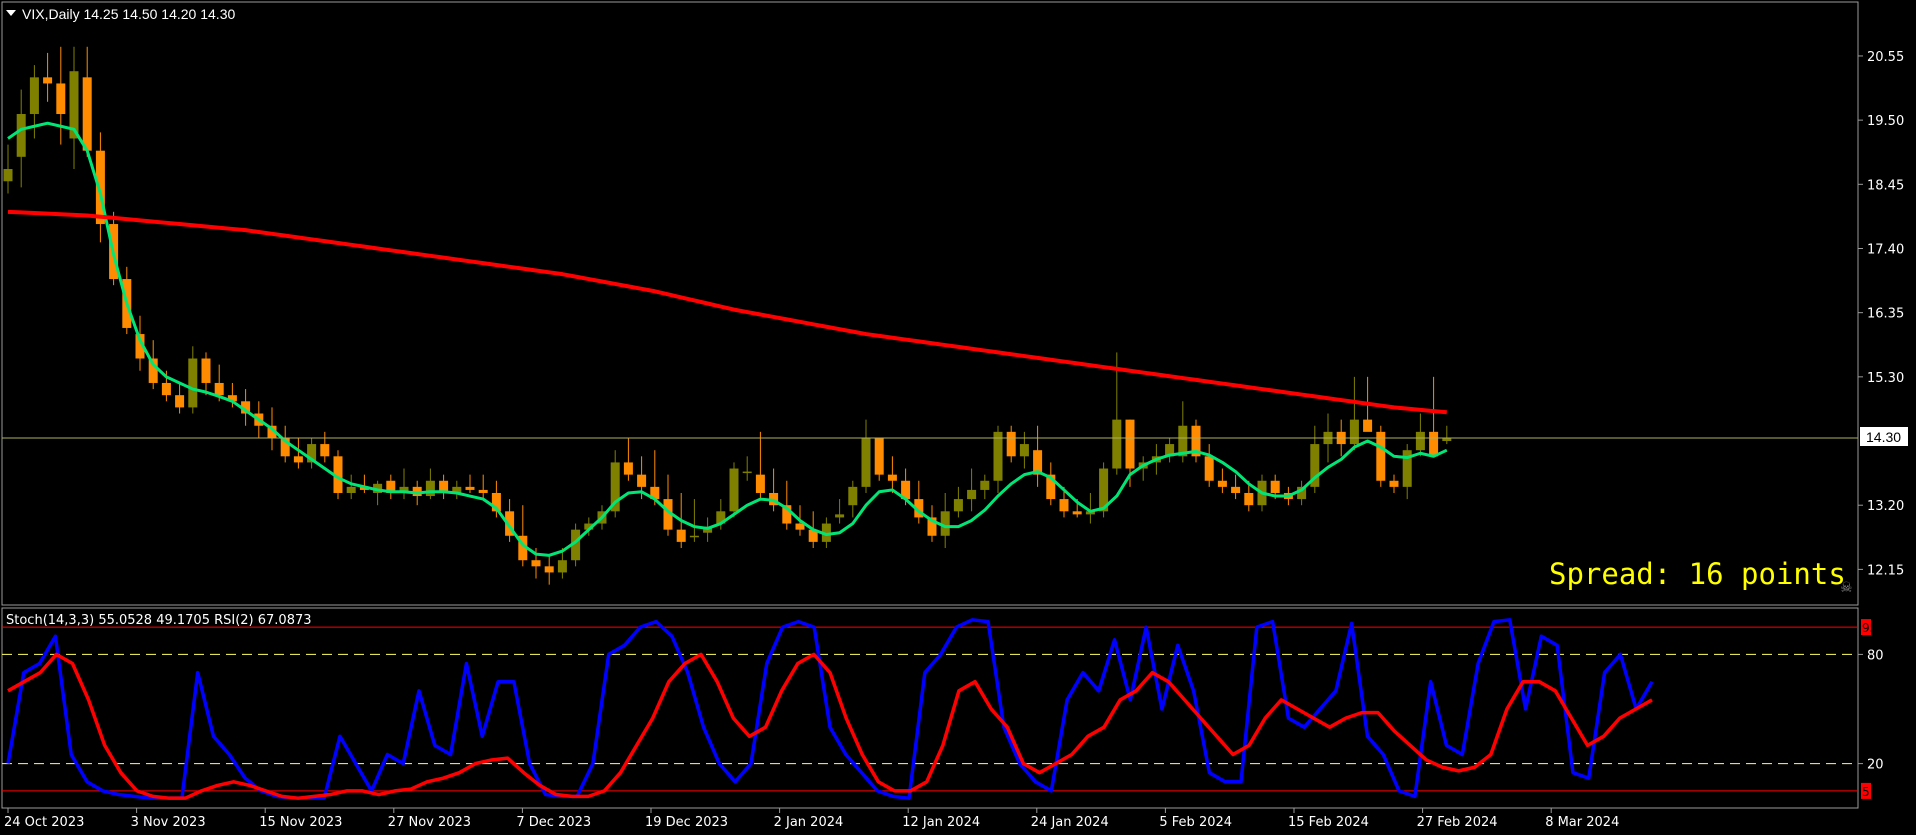  Describe the element at coordinates (941, 822) in the screenshot. I see `time-axis-label: 12 Jan 2024` at that location.